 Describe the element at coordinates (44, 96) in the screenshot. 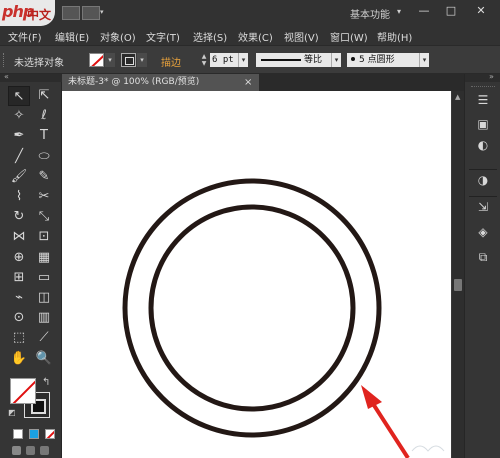

I see `direct-selection-tool: ⇱` at that location.